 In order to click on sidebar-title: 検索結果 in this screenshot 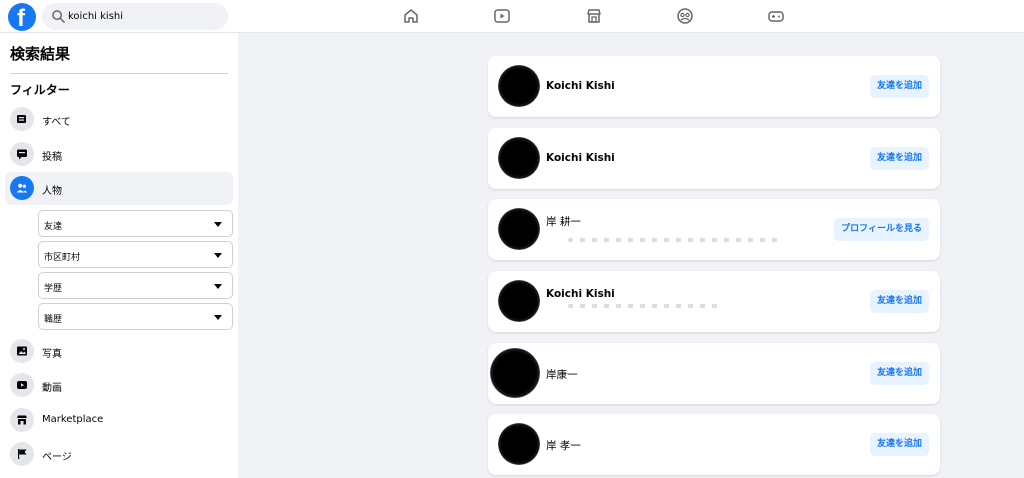, I will do `click(40, 54)`.